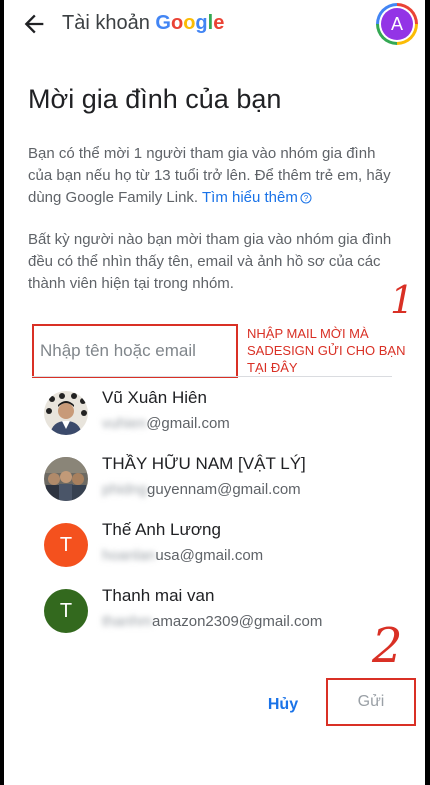 The height and width of the screenshot is (785, 430). Describe the element at coordinates (402, 300) in the screenshot. I see `step-1-annotation: 1` at that location.